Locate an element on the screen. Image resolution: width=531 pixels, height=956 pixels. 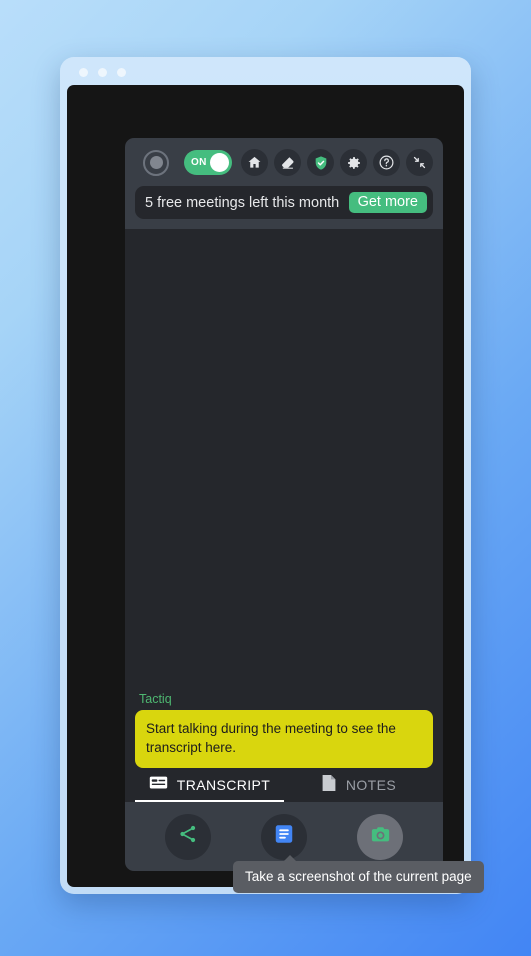
toggle-label: ON is located at coordinates (199, 162).